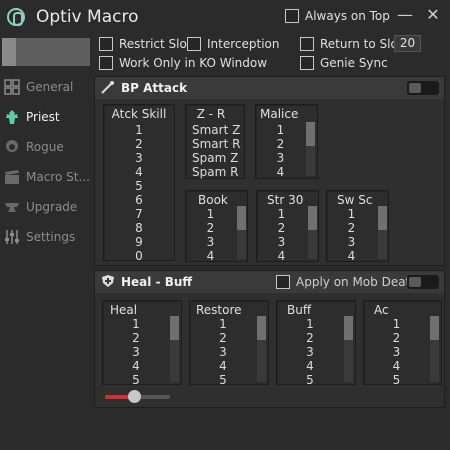 This screenshot has height=450, width=450. I want to click on genie-sync-label: Genie Sync, so click(354, 63).